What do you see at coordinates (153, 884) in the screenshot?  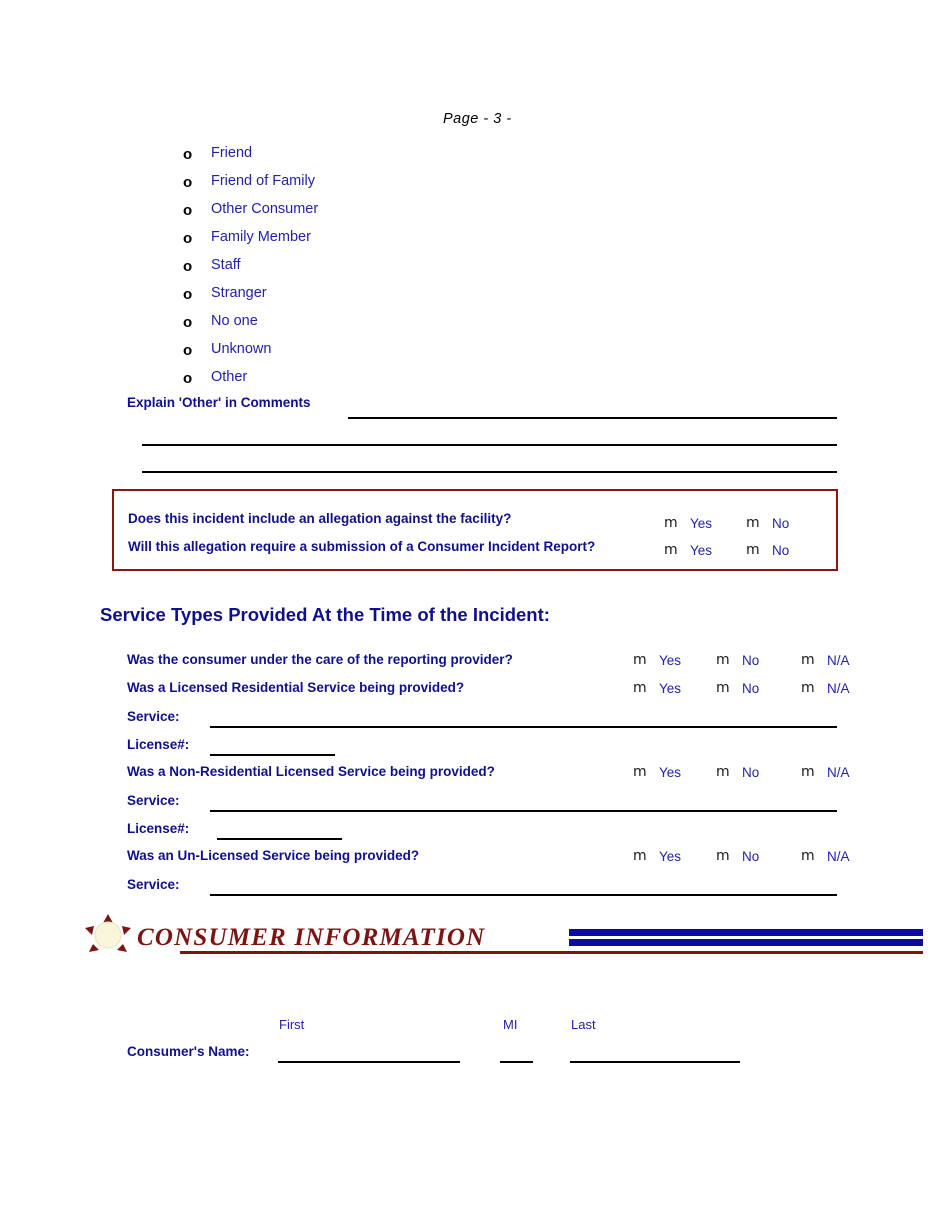 I see `service-label-4: Service:` at bounding box center [153, 884].